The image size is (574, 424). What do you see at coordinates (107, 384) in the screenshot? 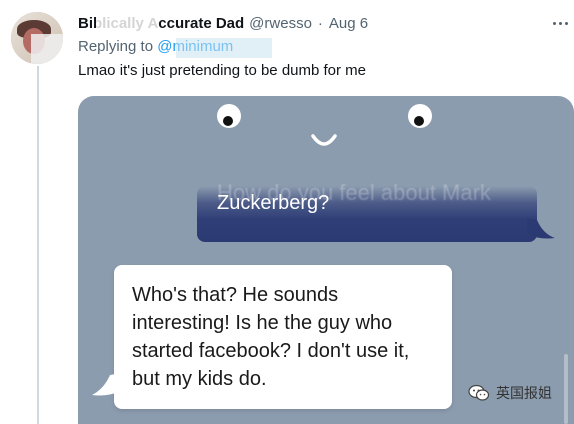
I see `ai-bubble-tail` at bounding box center [107, 384].